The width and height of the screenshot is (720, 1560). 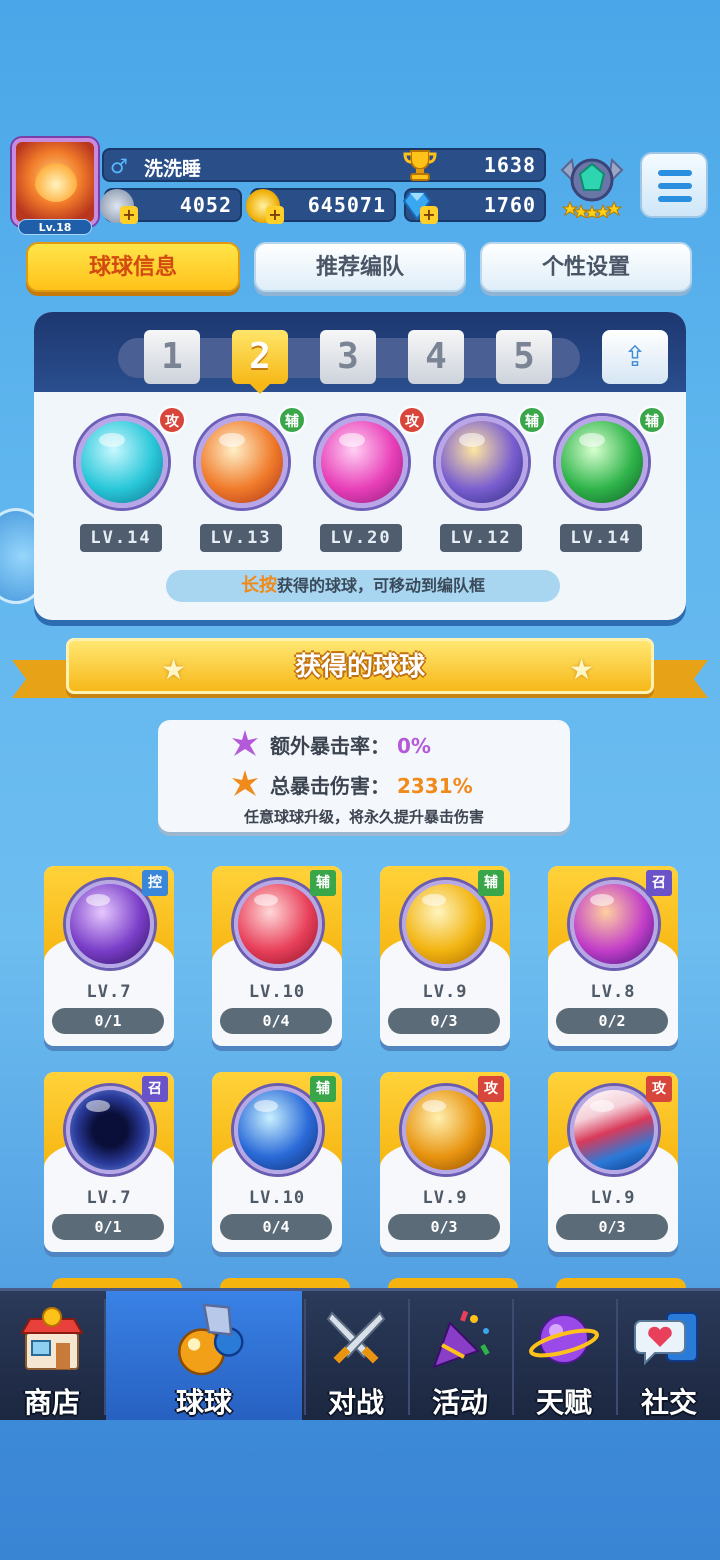 I want to click on add-gems-button: +, so click(x=429, y=215).